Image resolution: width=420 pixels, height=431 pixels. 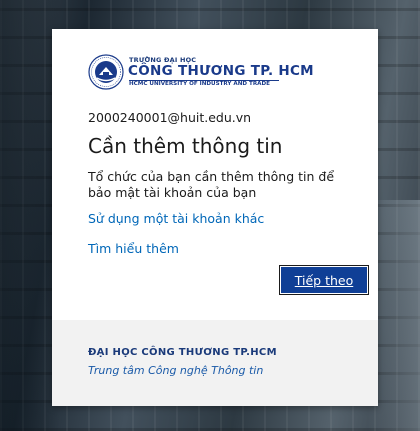 What do you see at coordinates (170, 117) in the screenshot?
I see `account-email: 2000240001@huit.edu.vn` at bounding box center [170, 117].